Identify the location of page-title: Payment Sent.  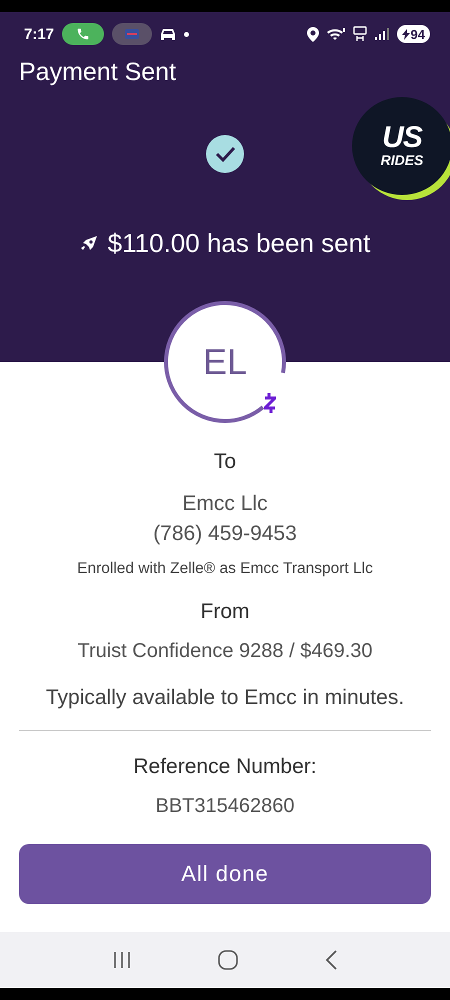
(97, 72).